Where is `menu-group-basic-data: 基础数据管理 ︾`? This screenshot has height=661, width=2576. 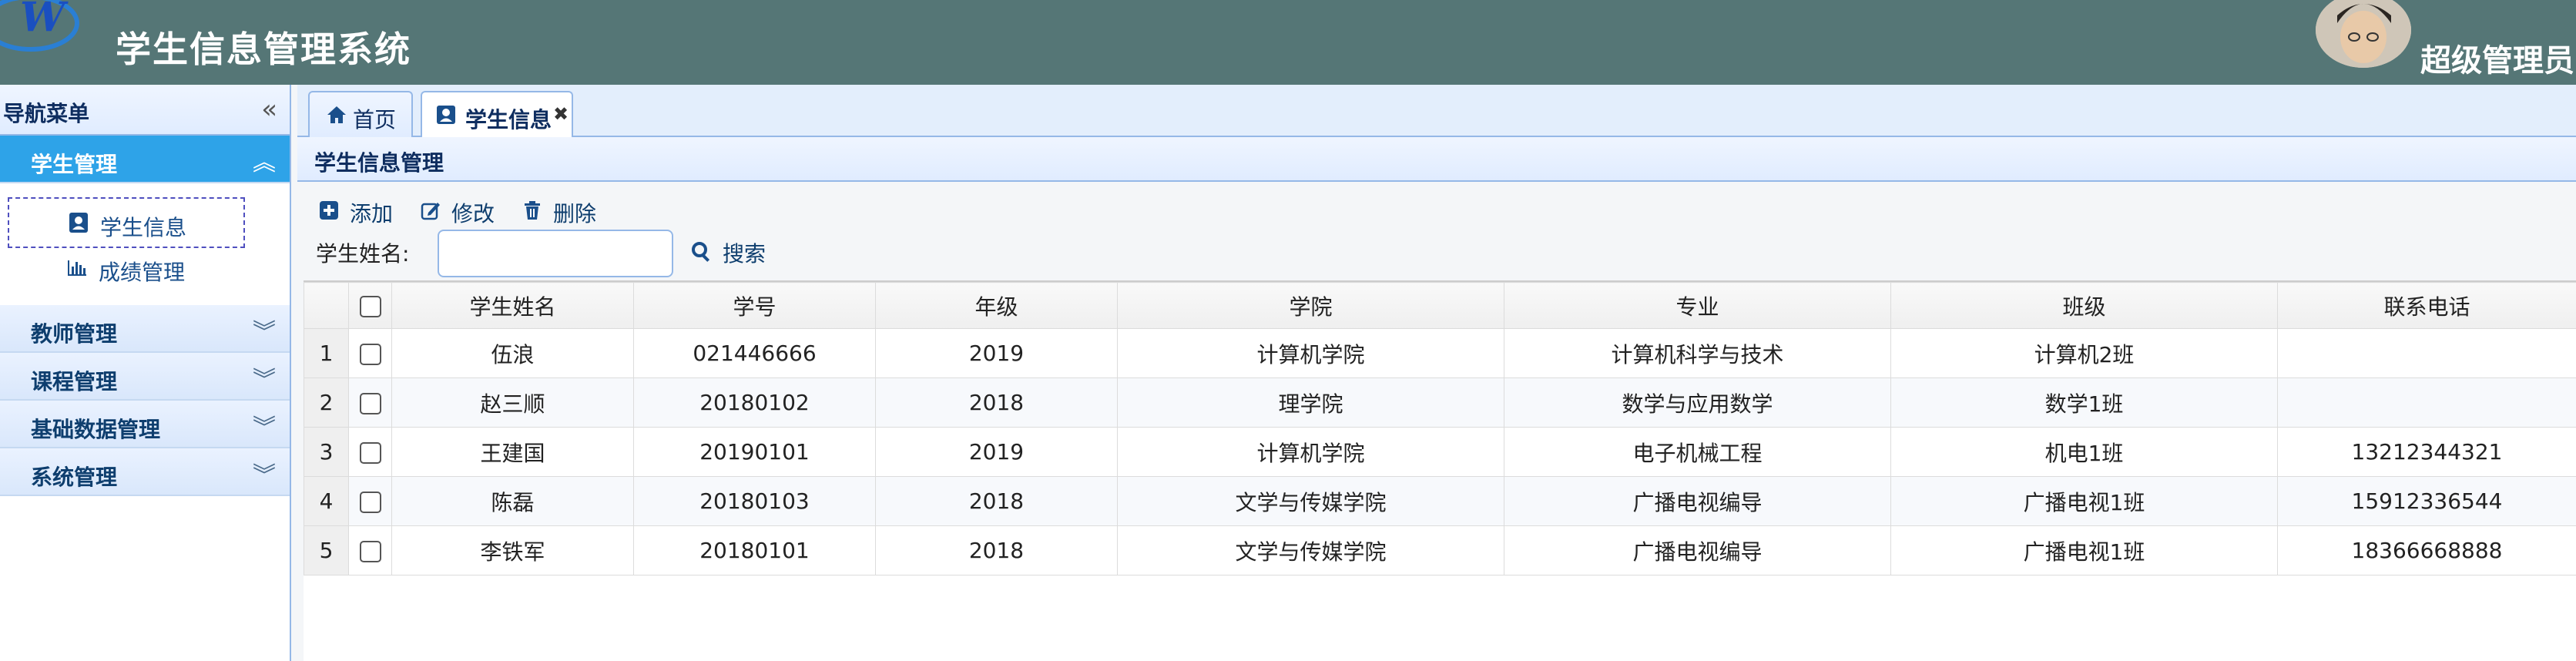 menu-group-basic-data: 基础数据管理 ︾ is located at coordinates (145, 424).